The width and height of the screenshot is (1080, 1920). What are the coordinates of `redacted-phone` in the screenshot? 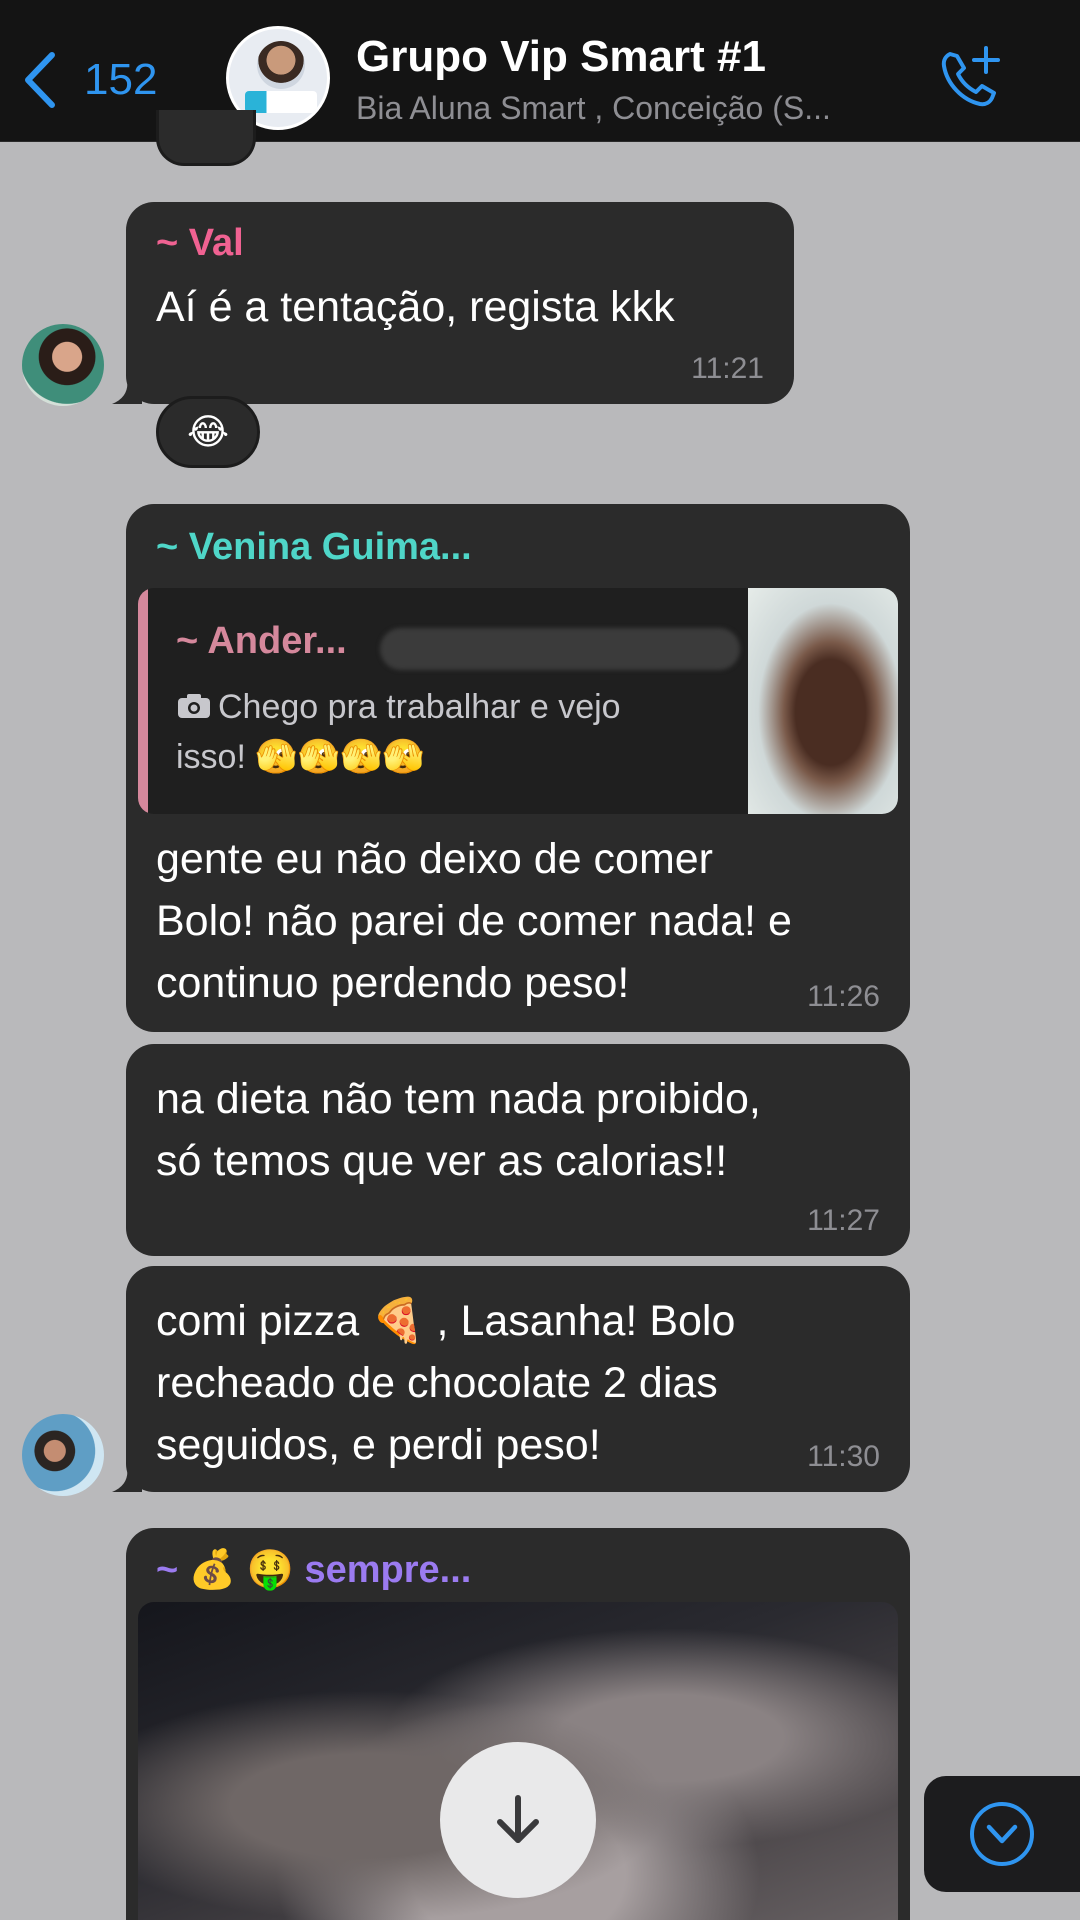 It's located at (560, 649).